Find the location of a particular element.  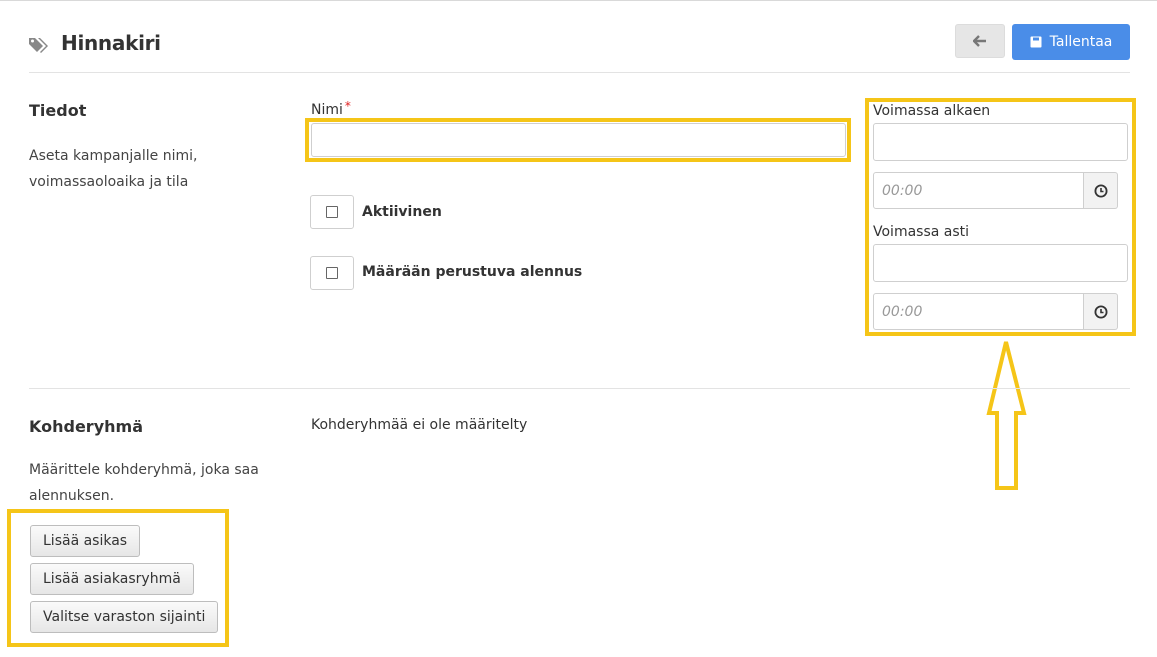

add-customer-button: Lisää asikas is located at coordinates (85, 541).